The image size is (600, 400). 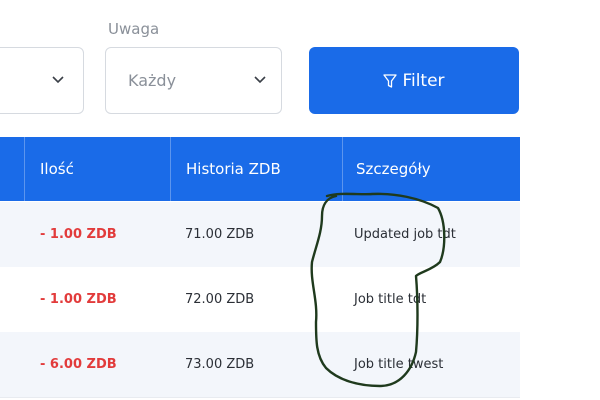 I want to click on type-select, so click(x=42, y=80).